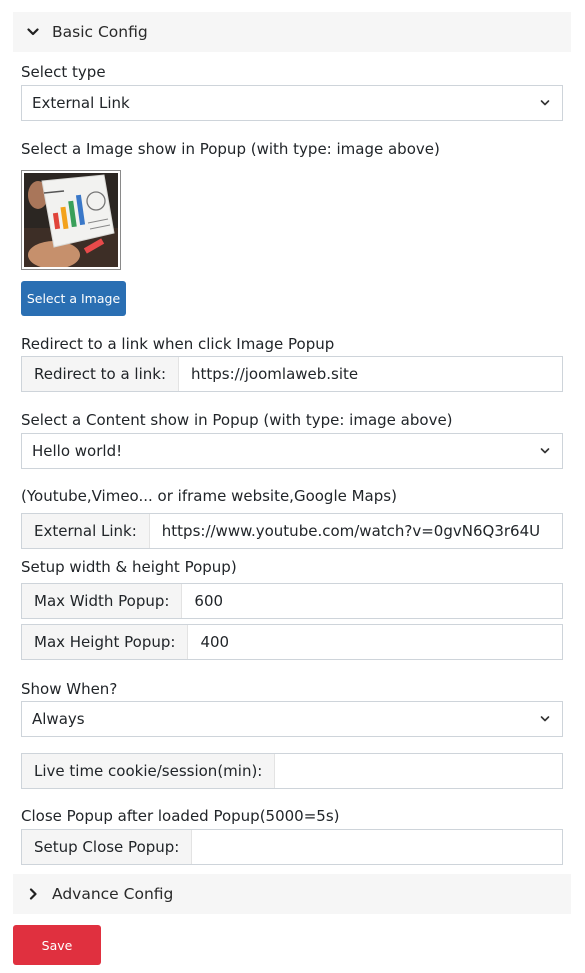 This screenshot has width=585, height=973. Describe the element at coordinates (292, 894) in the screenshot. I see `advance-config-header: Advance Config` at that location.